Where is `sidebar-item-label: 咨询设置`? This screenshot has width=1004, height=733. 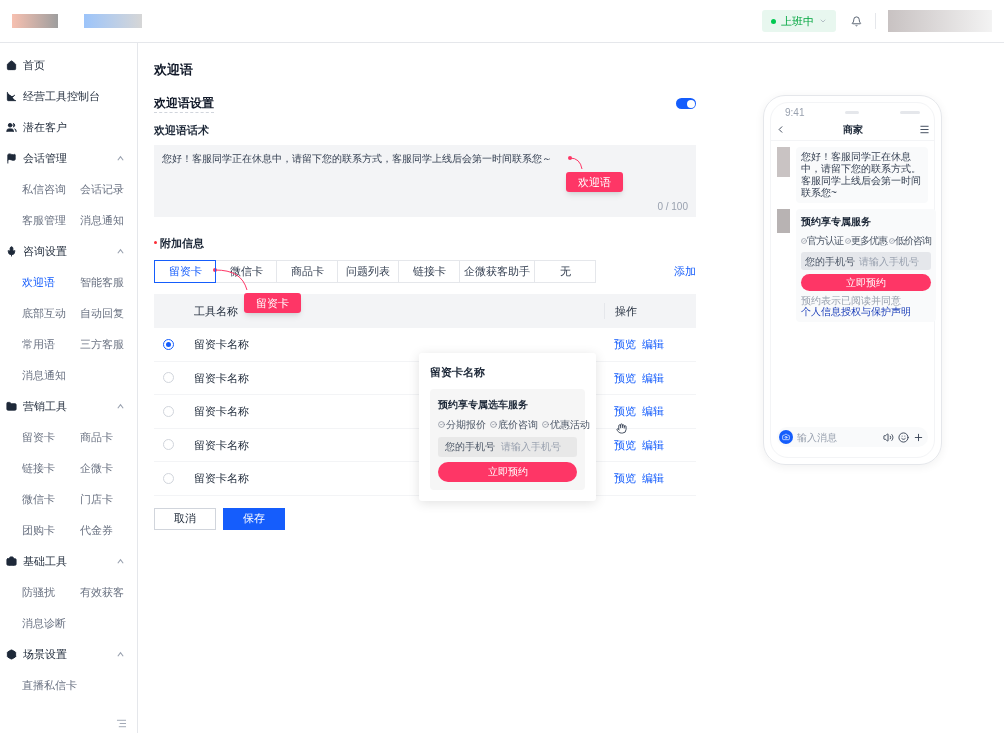
sidebar-item-label: 咨询设置 is located at coordinates (45, 252).